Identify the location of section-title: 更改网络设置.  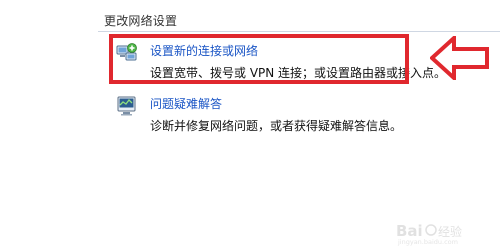
(141, 21).